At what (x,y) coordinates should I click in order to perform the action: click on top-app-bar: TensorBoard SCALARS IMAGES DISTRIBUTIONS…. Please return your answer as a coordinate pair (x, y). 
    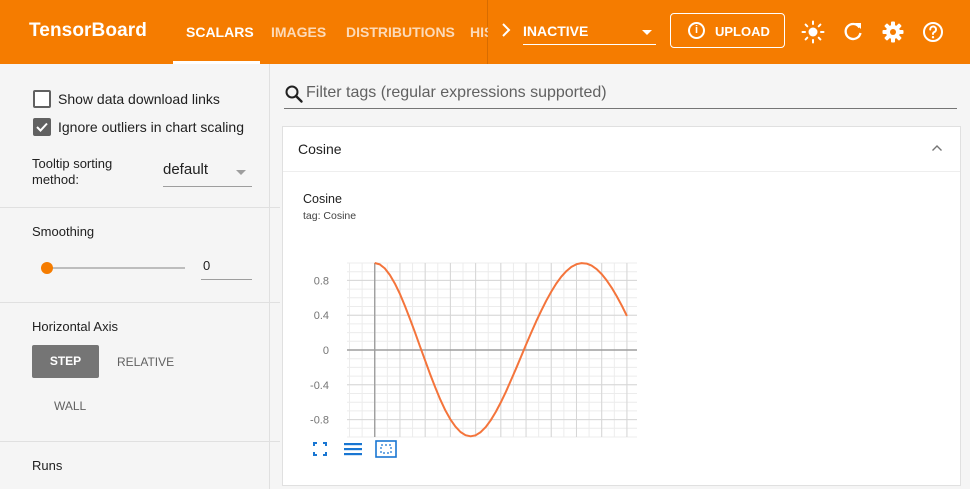
    Looking at the image, I should click on (485, 32).